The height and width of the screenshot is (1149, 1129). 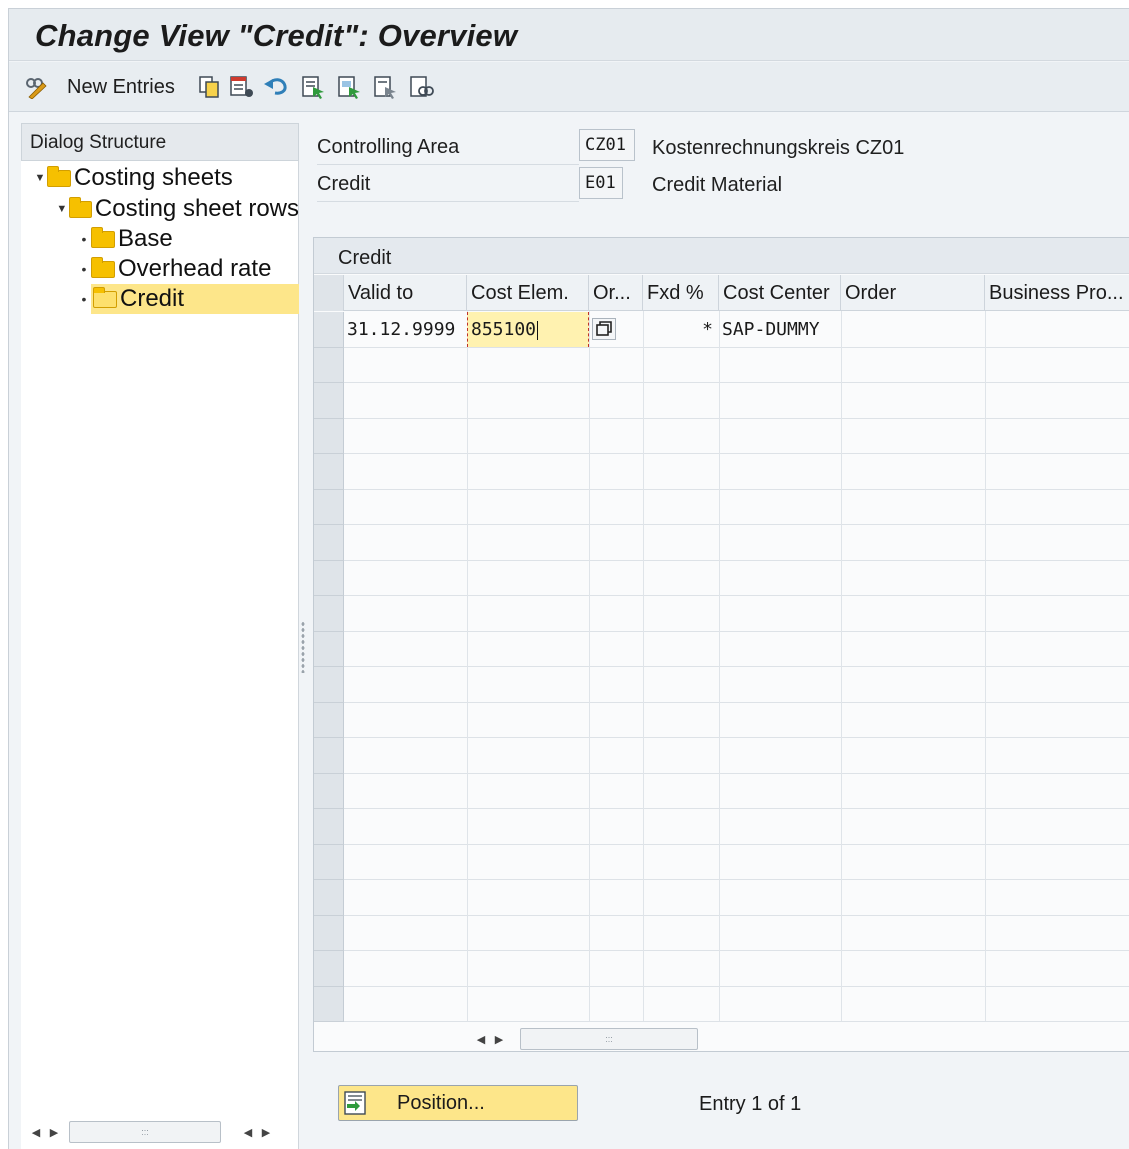 I want to click on new-entries-button: New Entries, so click(x=121, y=87).